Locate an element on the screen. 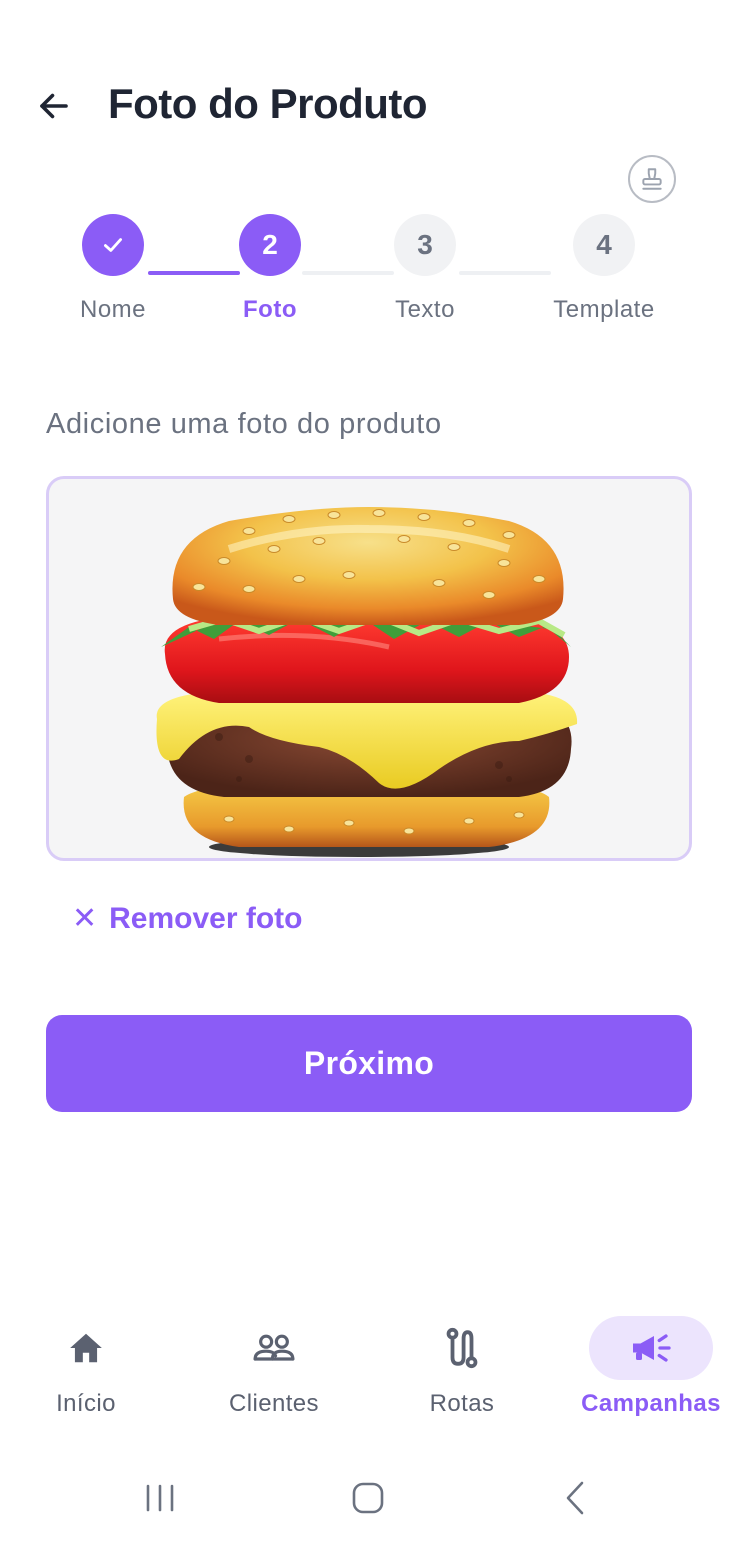 Image resolution: width=738 pixels, height=1542 pixels. nav-label-campanhas: Campanhas is located at coordinates (651, 1403).